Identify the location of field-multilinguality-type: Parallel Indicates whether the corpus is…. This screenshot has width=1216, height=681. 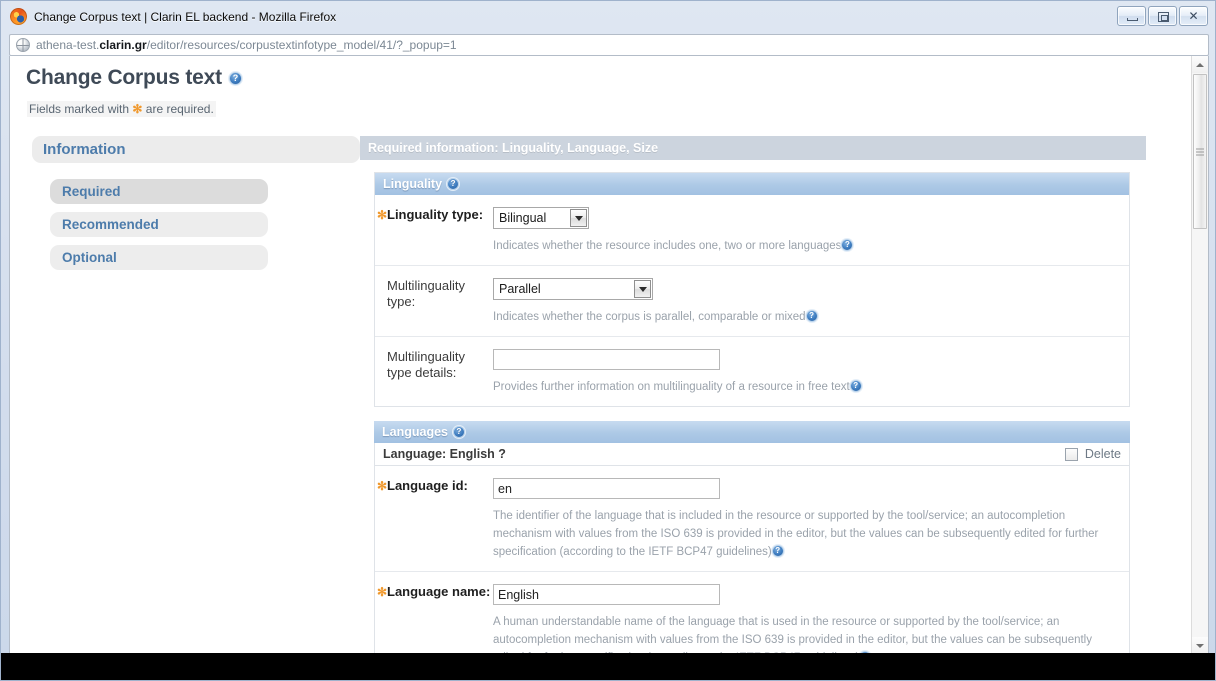
(811, 301).